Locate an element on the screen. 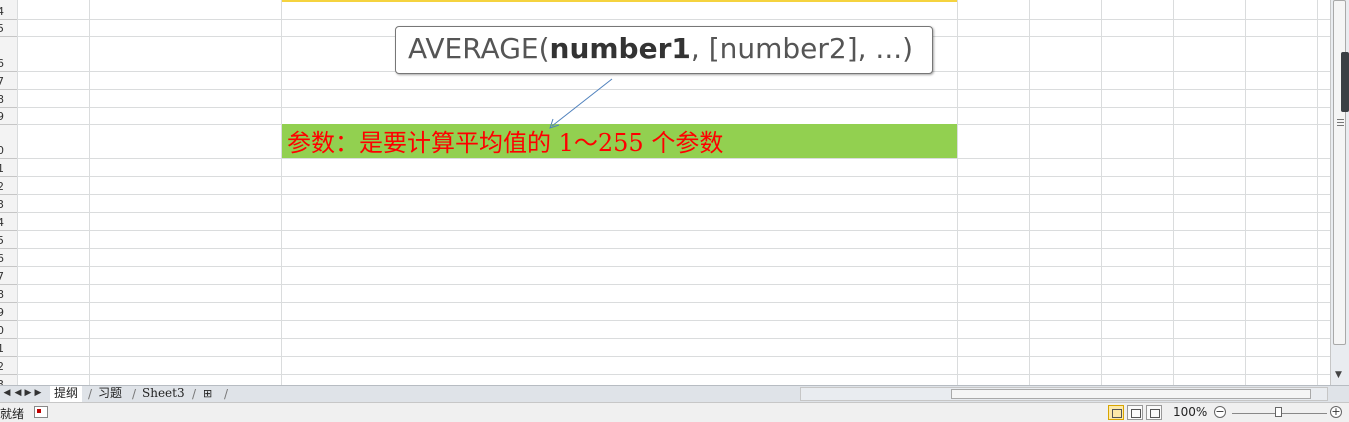 The width and height of the screenshot is (1349, 422). prev-sheet-icon: ◀ is located at coordinates (18, 393).